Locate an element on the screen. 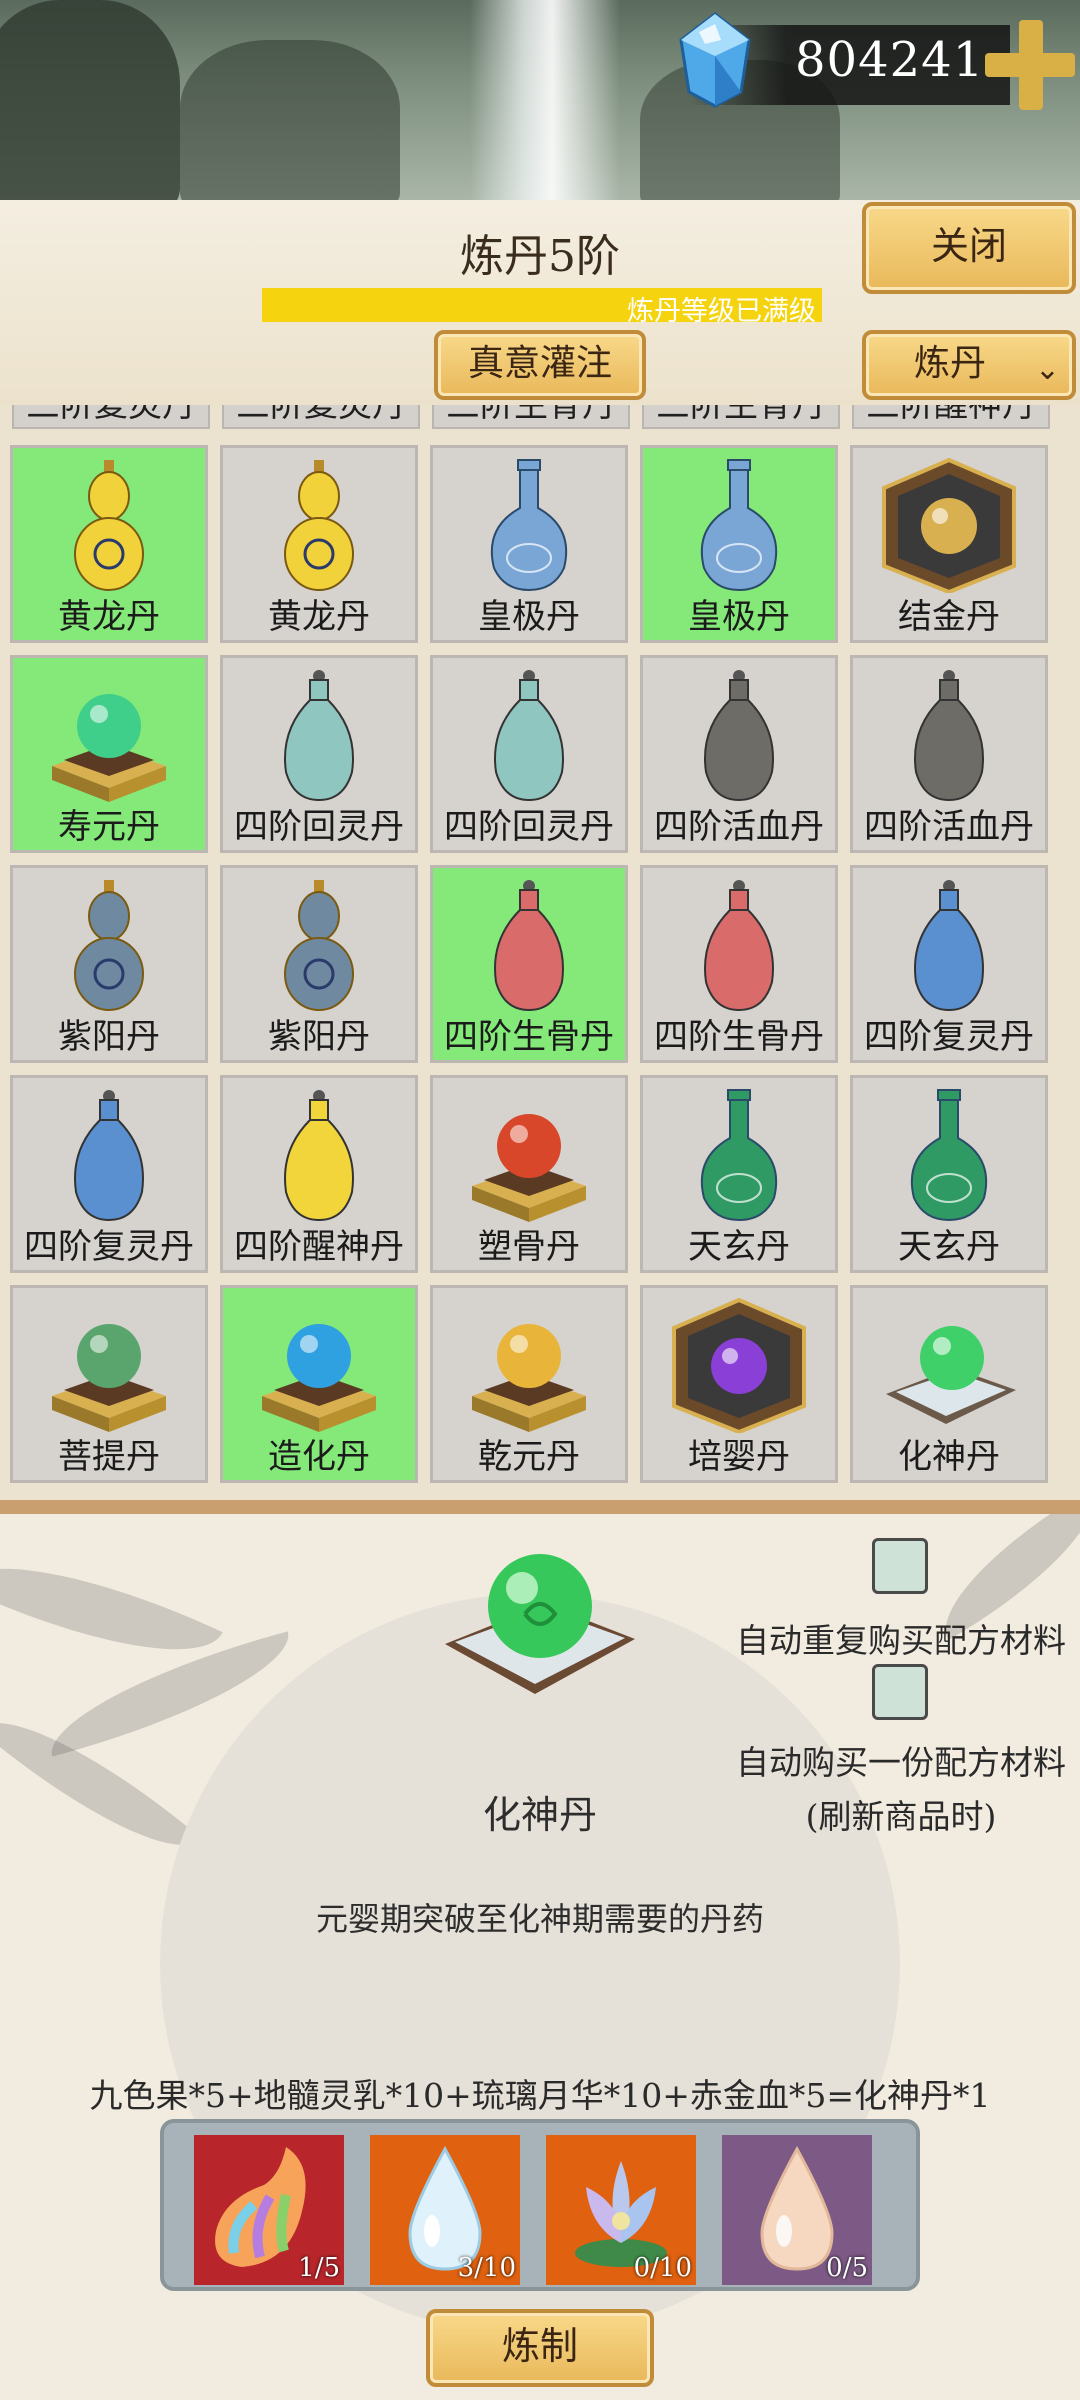  currency-value: 804241 is located at coordinates (890, 60).